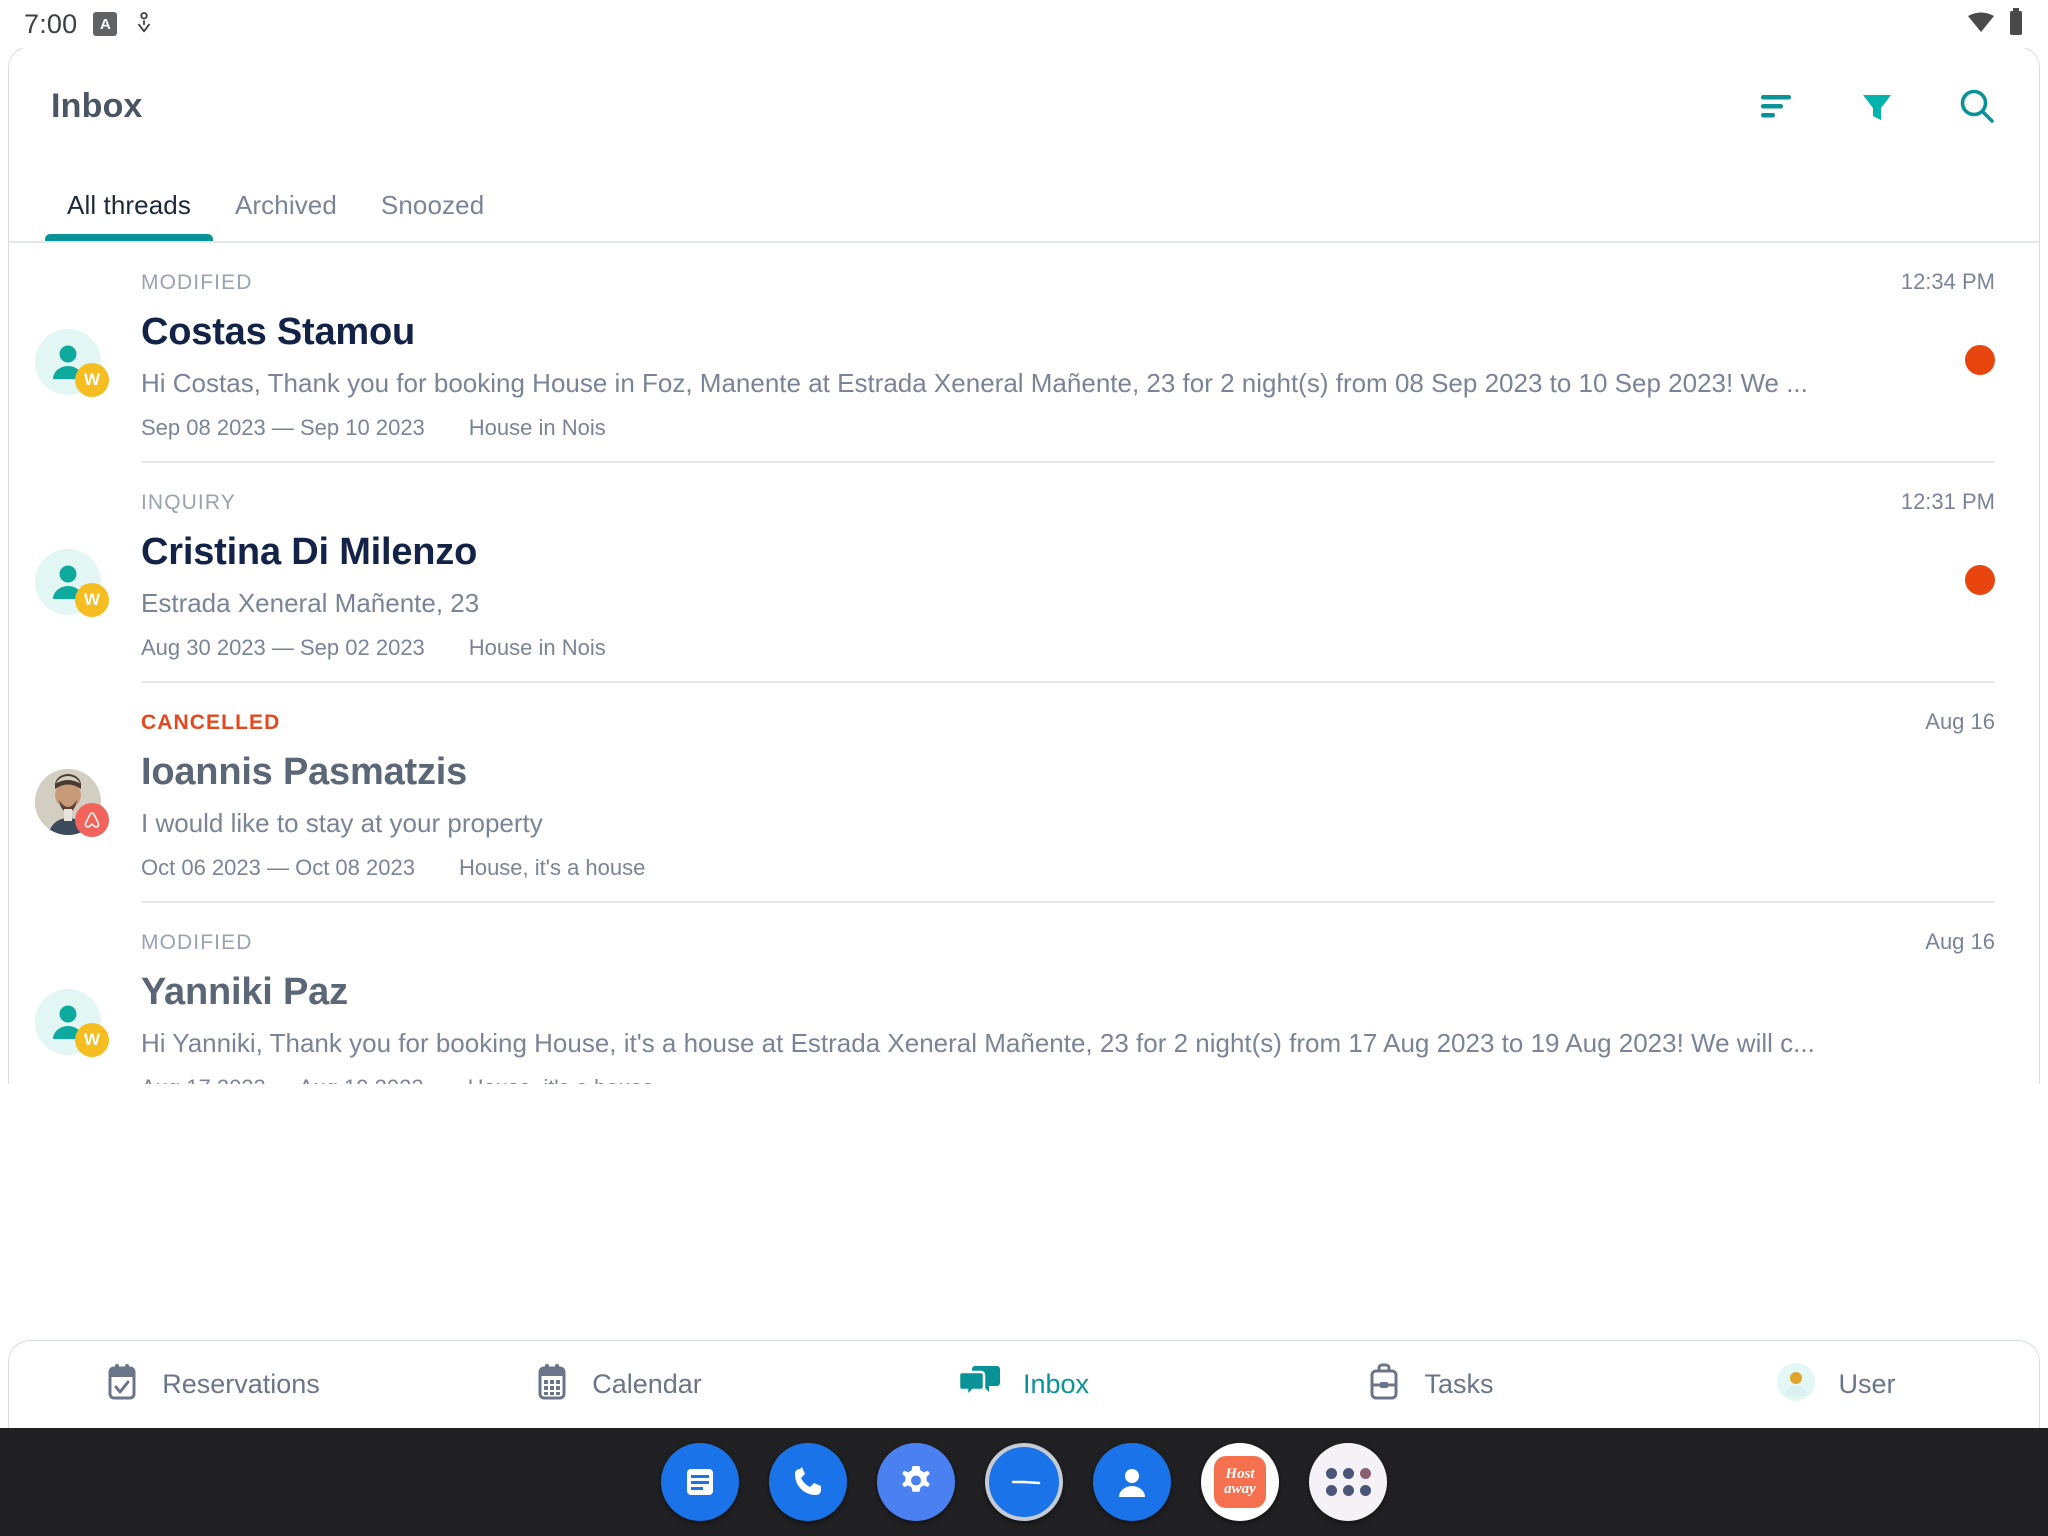  I want to click on app-drawer-icon, so click(1348, 1482).